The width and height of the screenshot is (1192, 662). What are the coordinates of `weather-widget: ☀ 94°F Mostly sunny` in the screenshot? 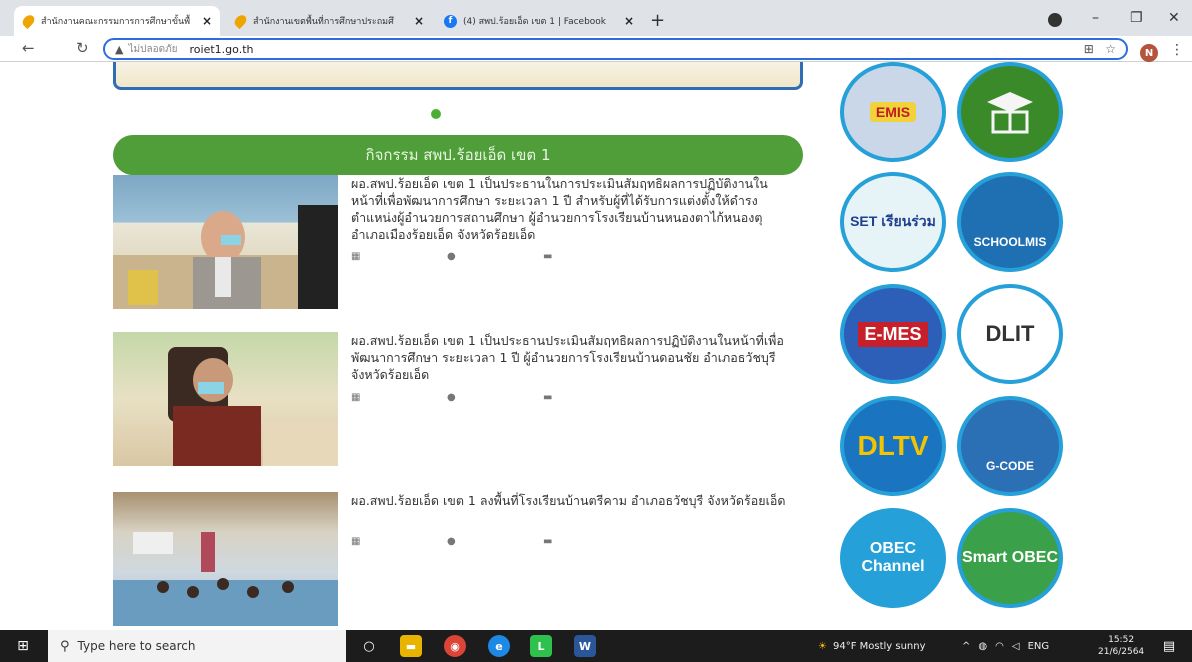 It's located at (872, 646).